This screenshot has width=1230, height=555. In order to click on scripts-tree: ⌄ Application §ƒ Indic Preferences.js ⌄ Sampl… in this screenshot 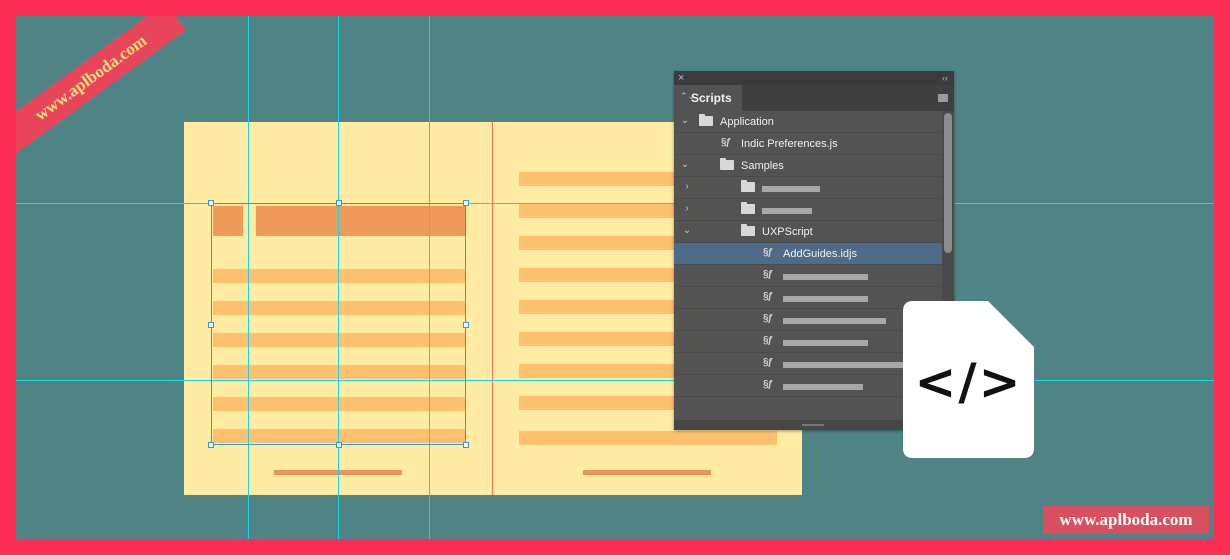, I will do `click(808, 265)`.